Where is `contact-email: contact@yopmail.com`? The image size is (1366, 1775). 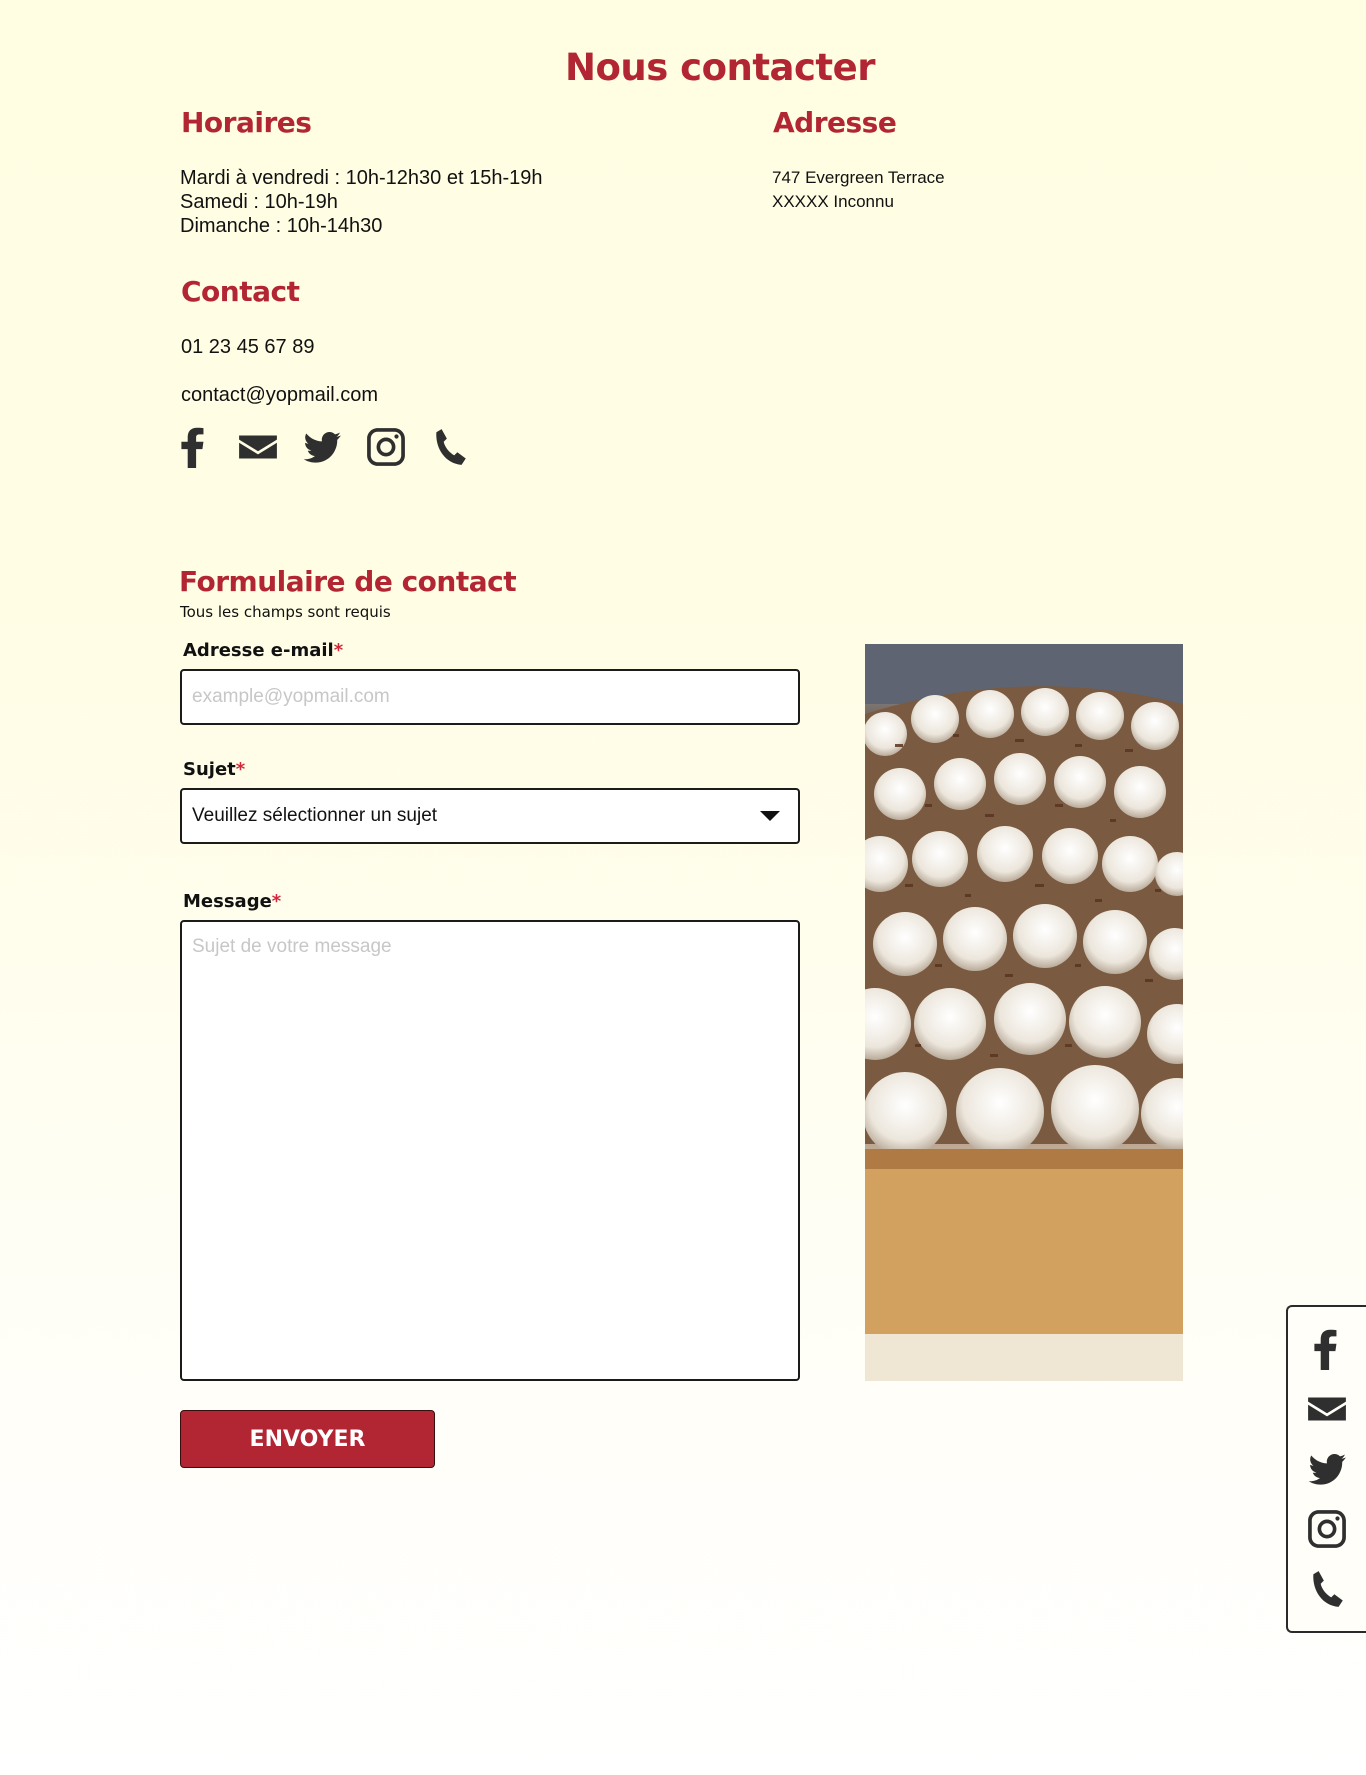 contact-email: contact@yopmail.com is located at coordinates (280, 395).